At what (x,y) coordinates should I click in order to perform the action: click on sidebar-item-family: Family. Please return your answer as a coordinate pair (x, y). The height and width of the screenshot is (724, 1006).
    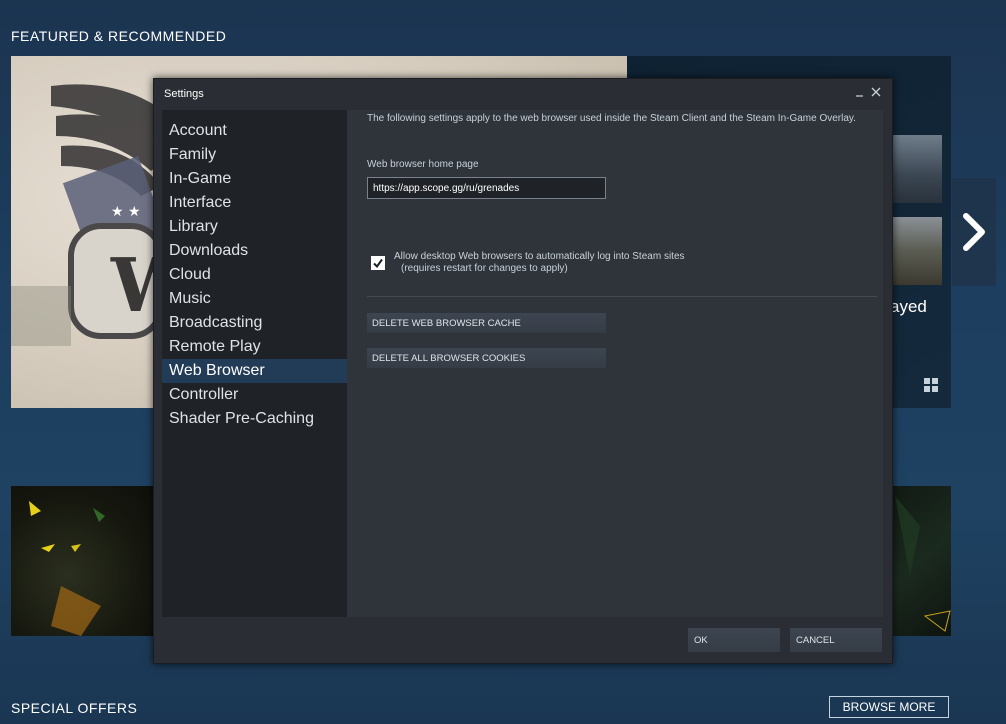
    Looking at the image, I should click on (254, 155).